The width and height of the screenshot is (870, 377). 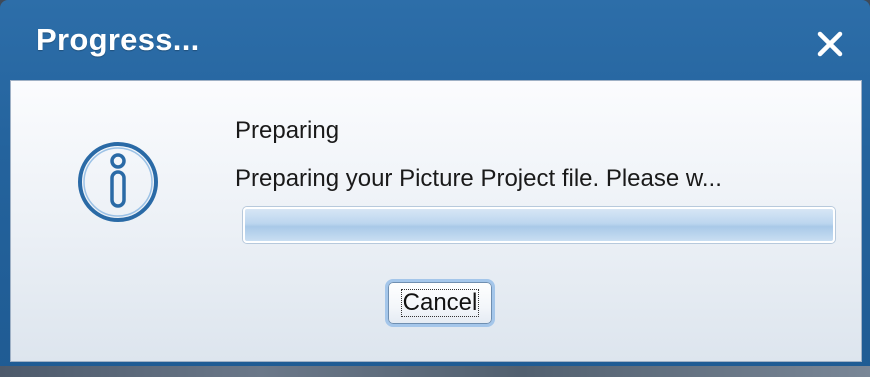 I want to click on close-icon, so click(x=830, y=44).